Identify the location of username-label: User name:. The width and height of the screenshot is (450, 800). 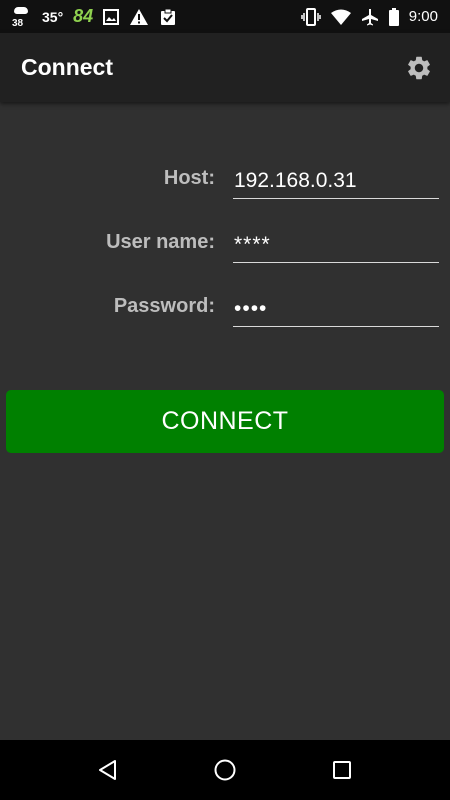
(160, 242).